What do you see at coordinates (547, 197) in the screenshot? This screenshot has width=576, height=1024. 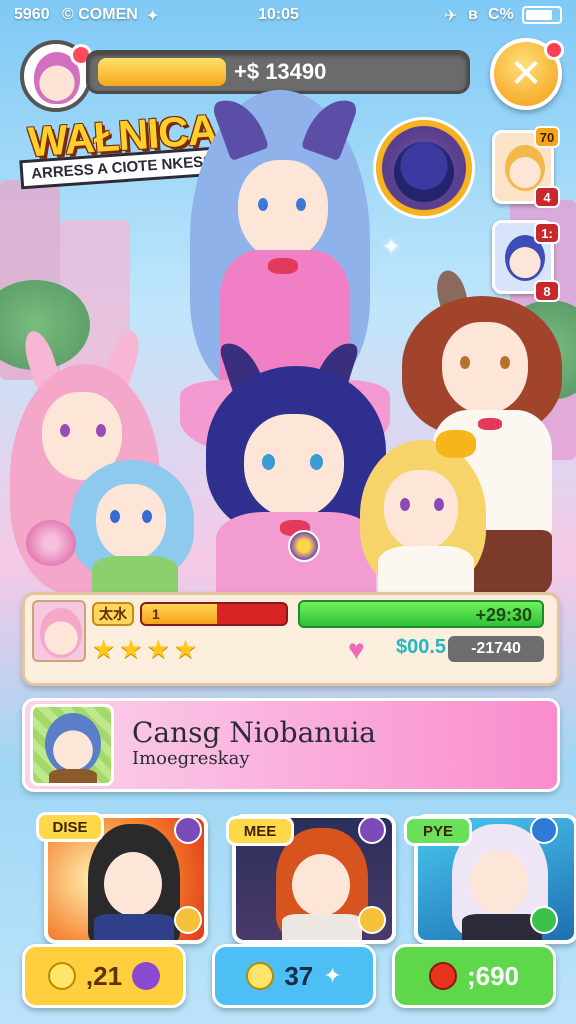 I see `side-portrait-1-badge-bottom: 4` at bounding box center [547, 197].